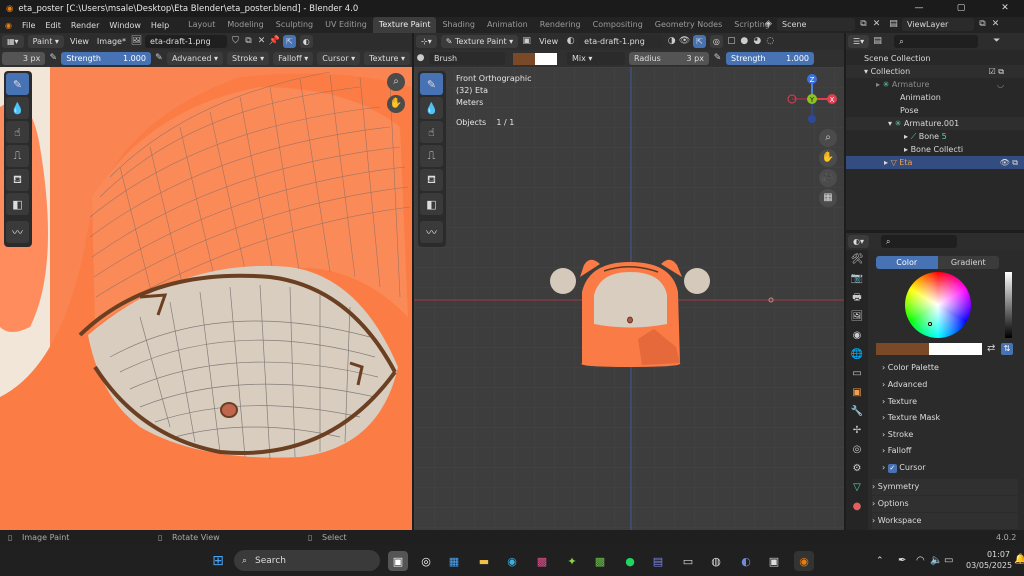 The height and width of the screenshot is (576, 1024). What do you see at coordinates (716, 561) in the screenshot?
I see `steam-icon: ◍` at bounding box center [716, 561].